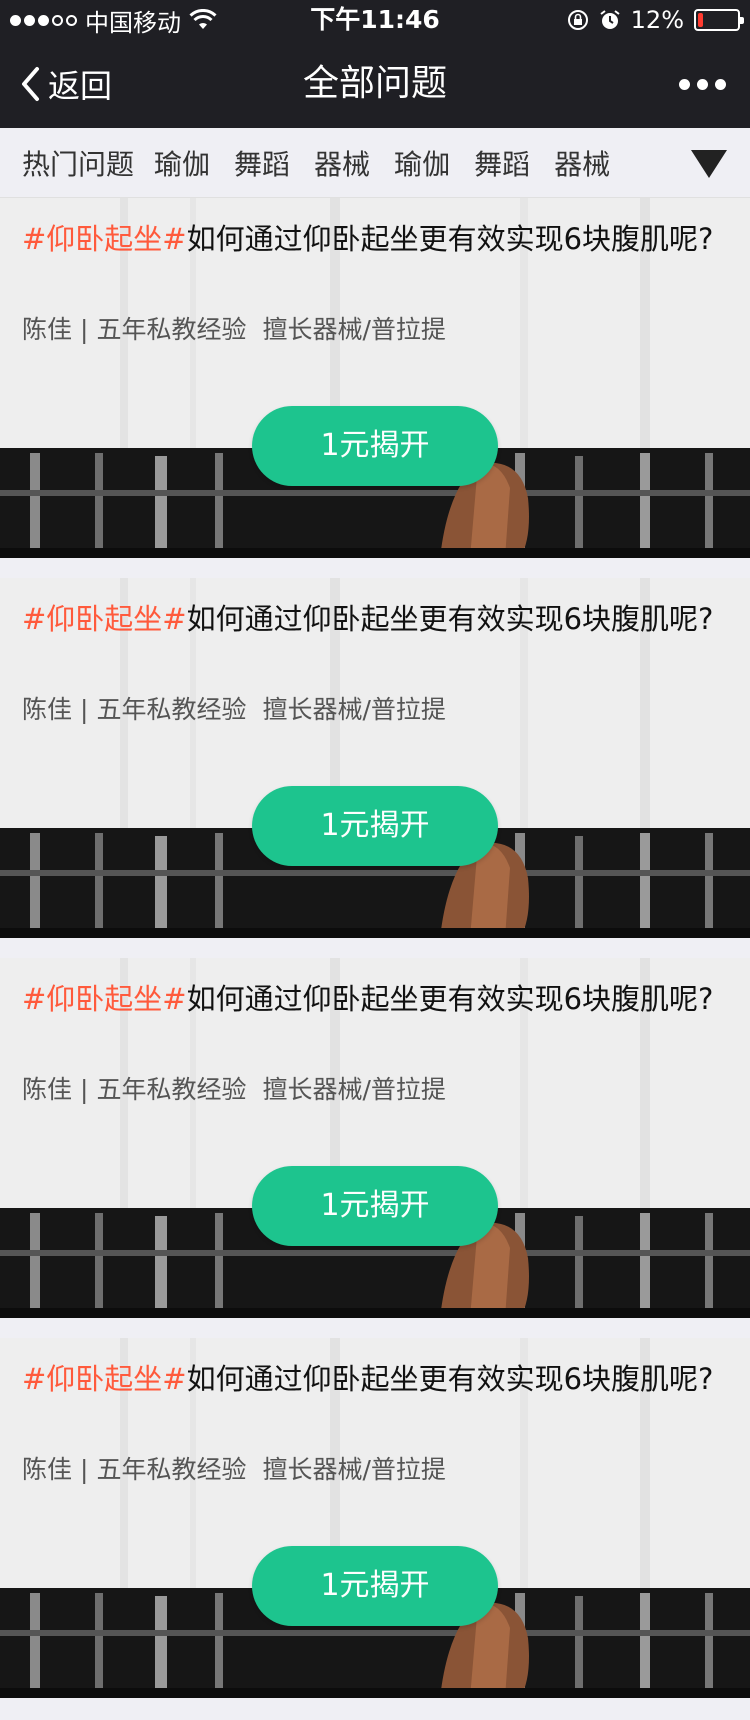 This screenshot has width=750, height=1720. Describe the element at coordinates (80, 86) in the screenshot. I see `back-label: 返回` at that location.